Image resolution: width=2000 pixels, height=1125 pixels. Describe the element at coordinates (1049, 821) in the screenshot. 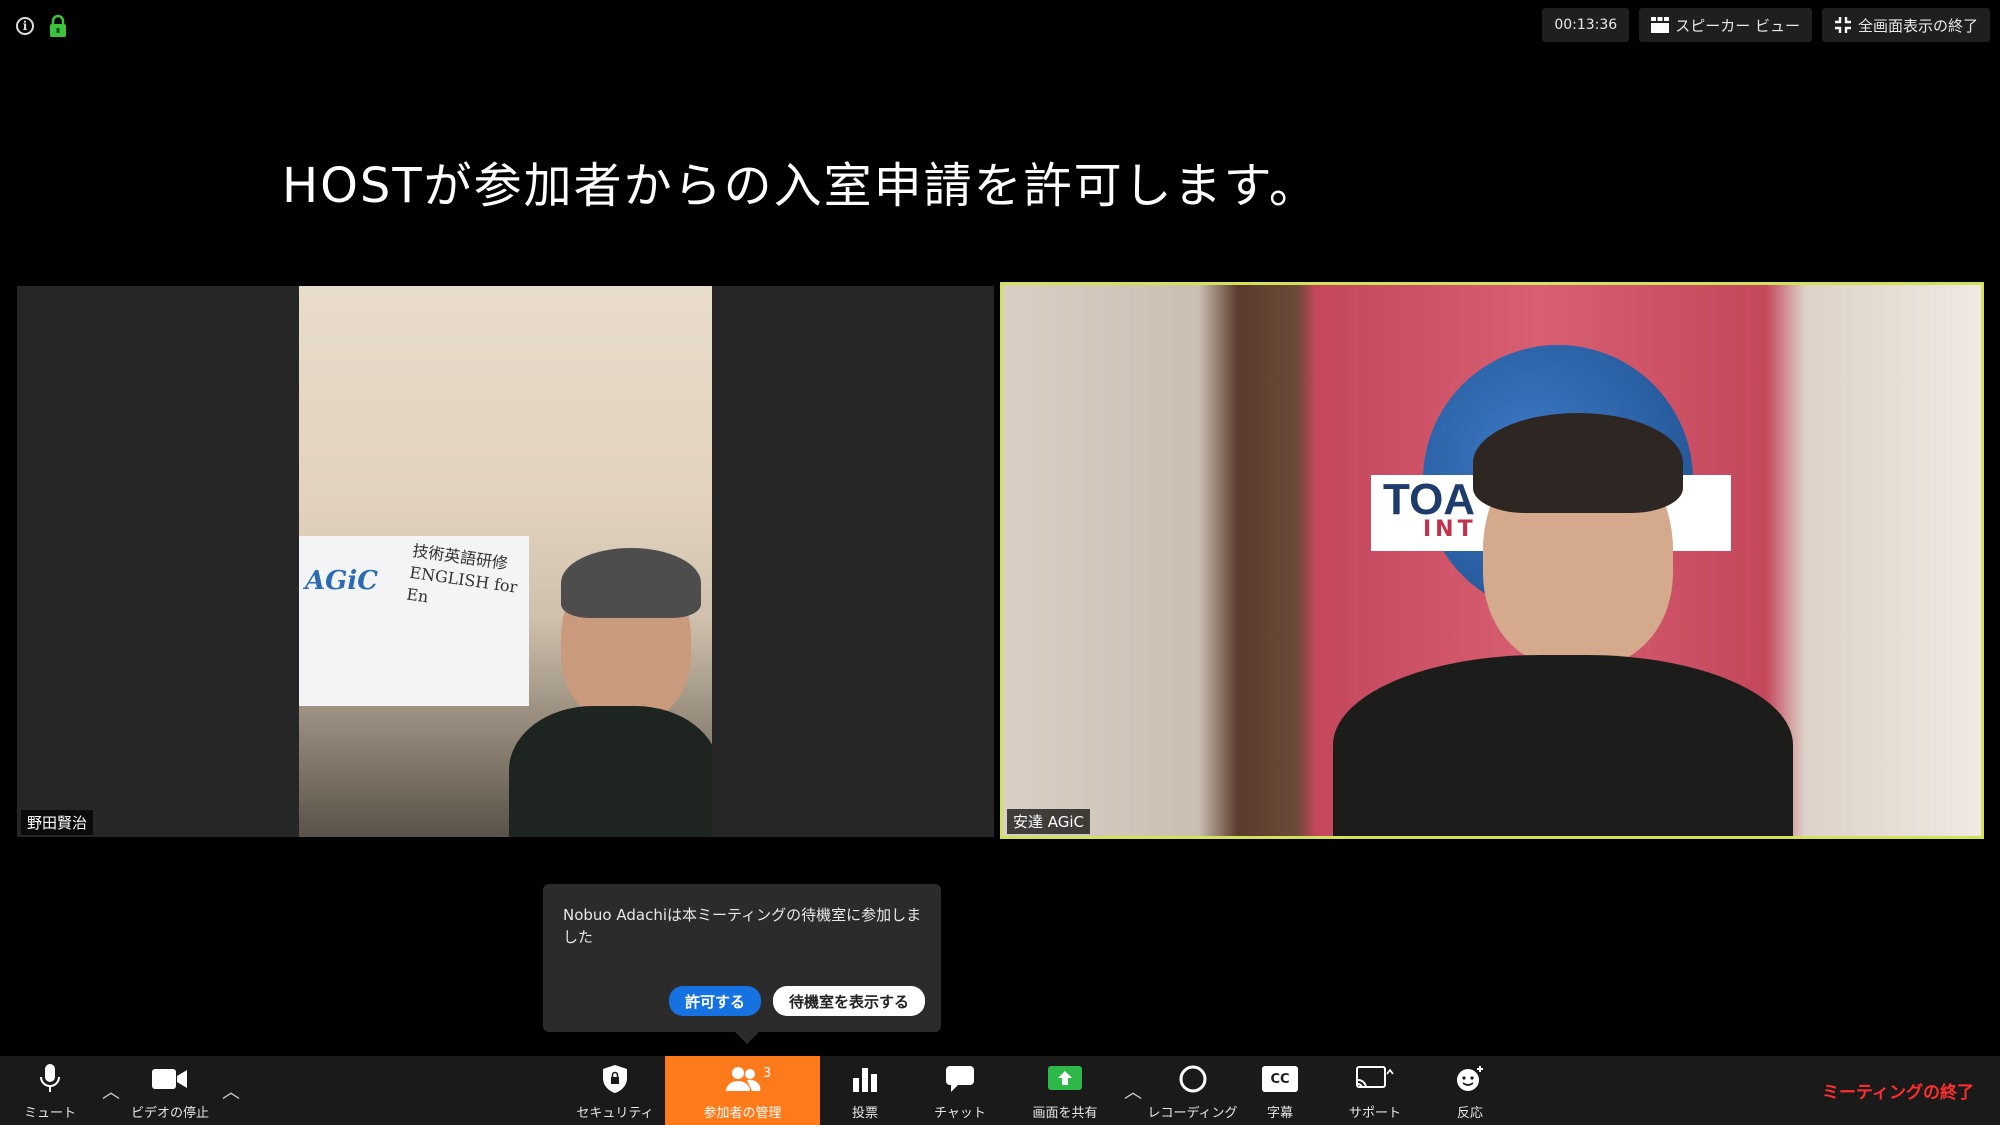

I see `participant-name-tag: 安達 AGiC` at that location.